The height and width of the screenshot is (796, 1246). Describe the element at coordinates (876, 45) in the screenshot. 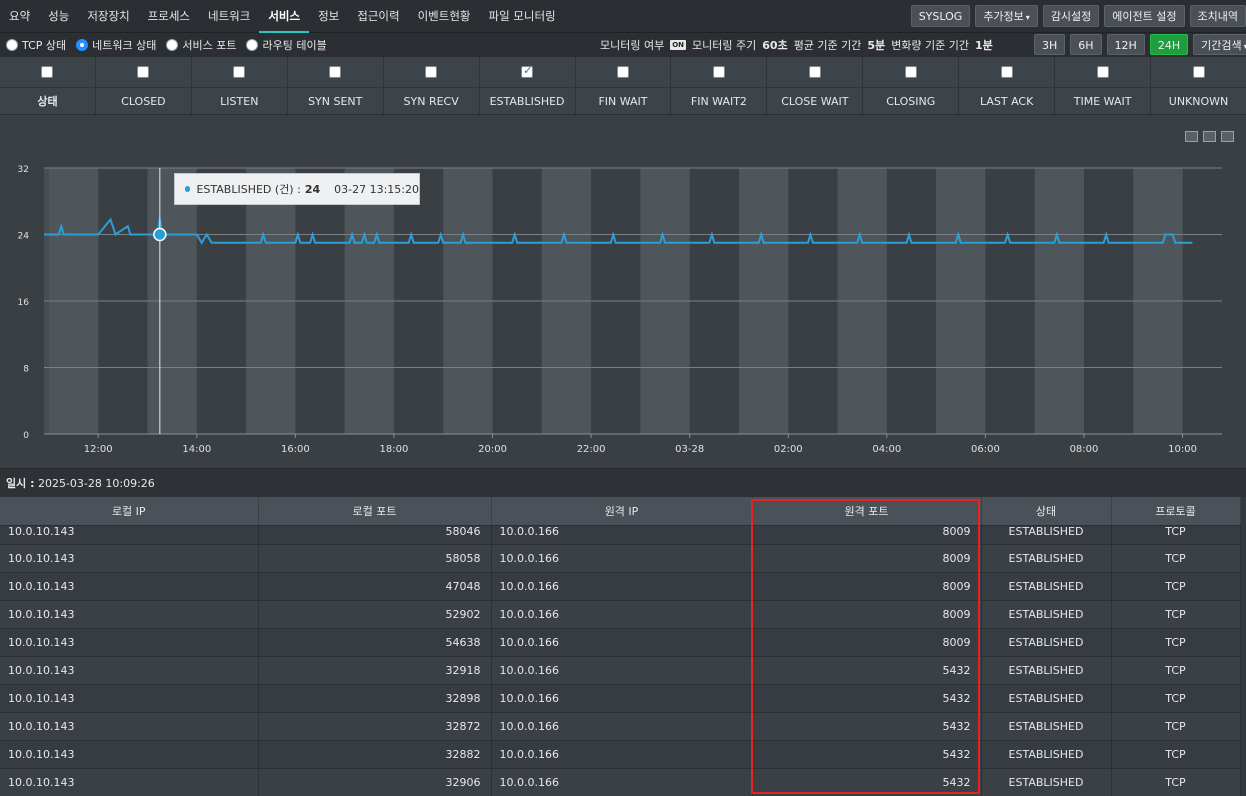

I see `avg-period-value: 5분` at that location.